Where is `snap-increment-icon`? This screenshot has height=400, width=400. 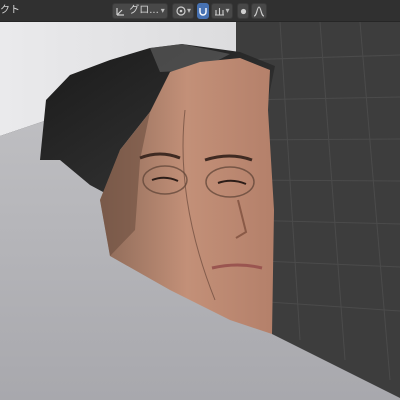
snap-increment-icon is located at coordinates (219, 11).